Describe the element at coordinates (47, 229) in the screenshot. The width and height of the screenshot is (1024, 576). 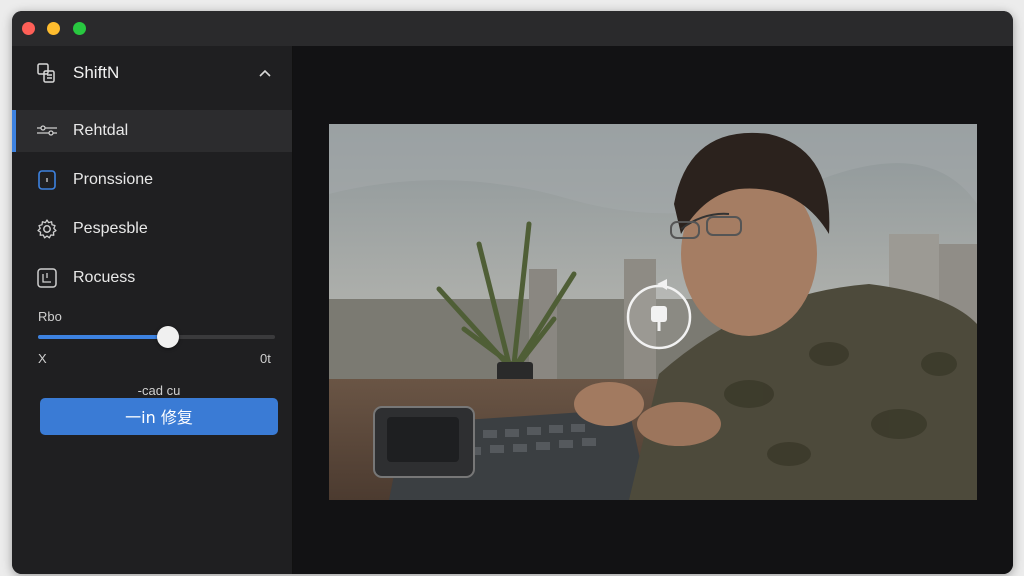
I see `gear-icon` at that location.